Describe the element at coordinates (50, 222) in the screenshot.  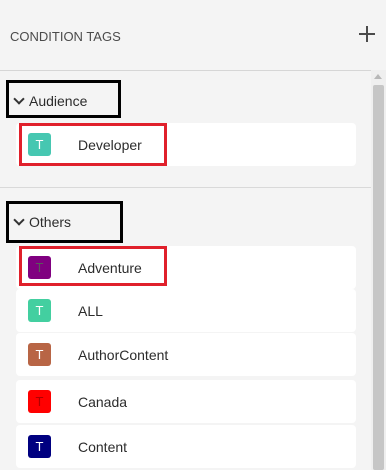
I see `group-label: Others` at that location.